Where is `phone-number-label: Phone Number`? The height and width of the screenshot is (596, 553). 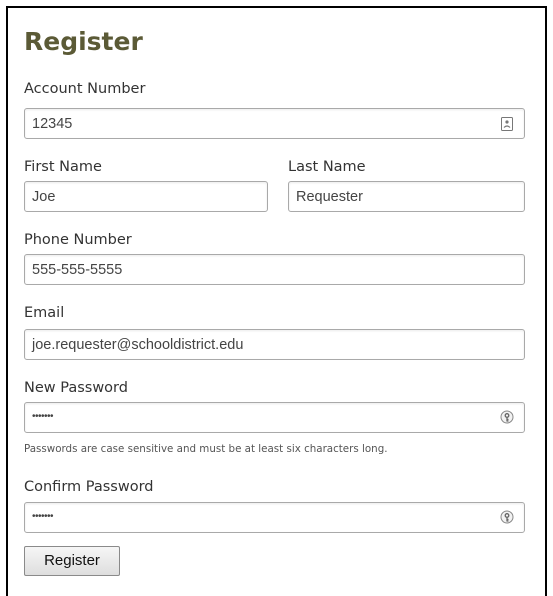
phone-number-label: Phone Number is located at coordinates (78, 240).